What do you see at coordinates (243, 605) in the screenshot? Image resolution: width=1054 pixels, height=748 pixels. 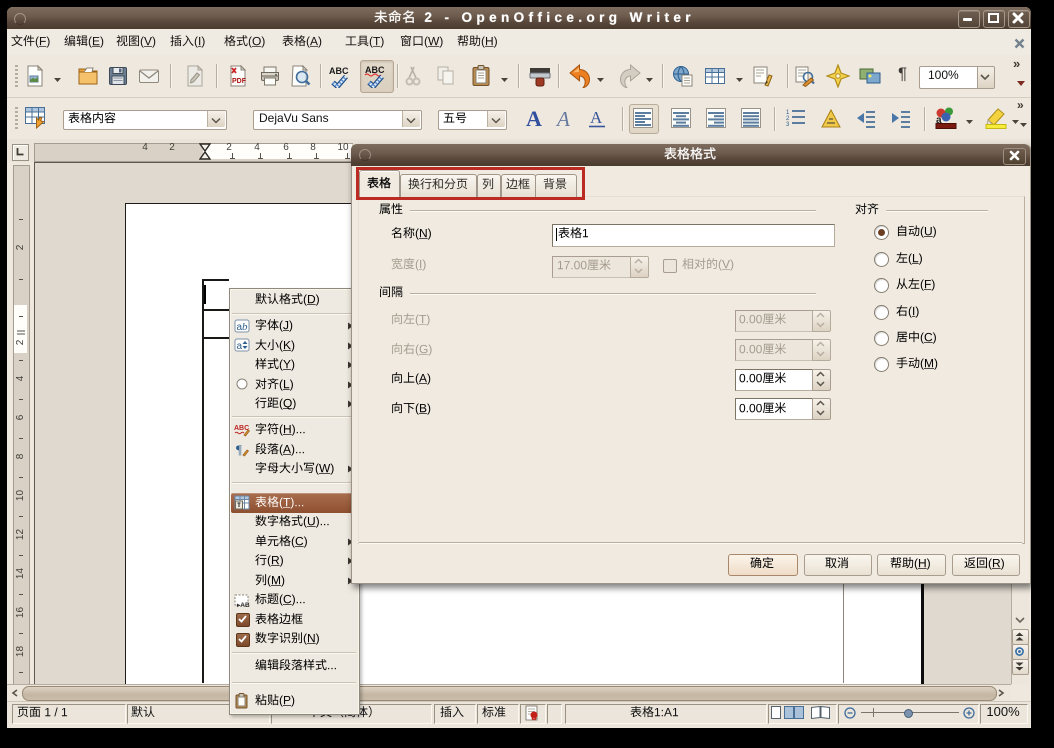 I see `svg-text: ▸AB` at bounding box center [243, 605].